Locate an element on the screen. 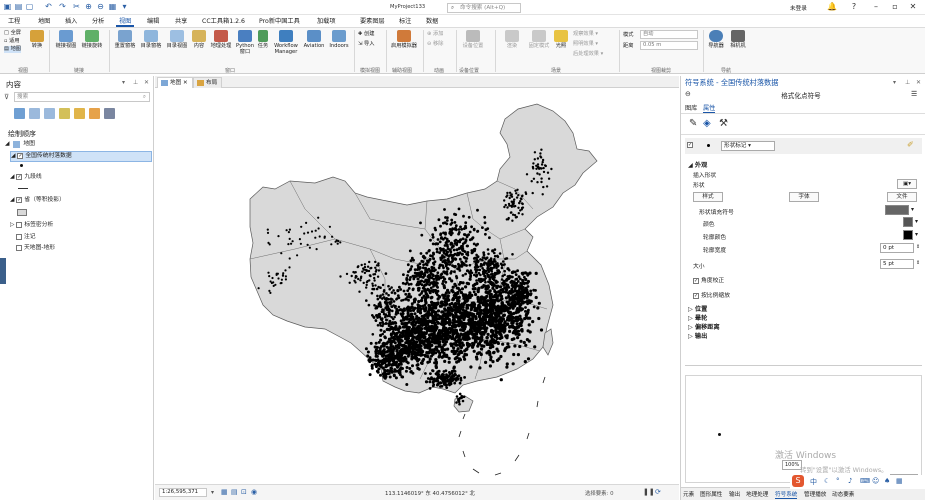 This screenshot has height=500, width=925. list-by-labeling-icon is located at coordinates (94, 113).